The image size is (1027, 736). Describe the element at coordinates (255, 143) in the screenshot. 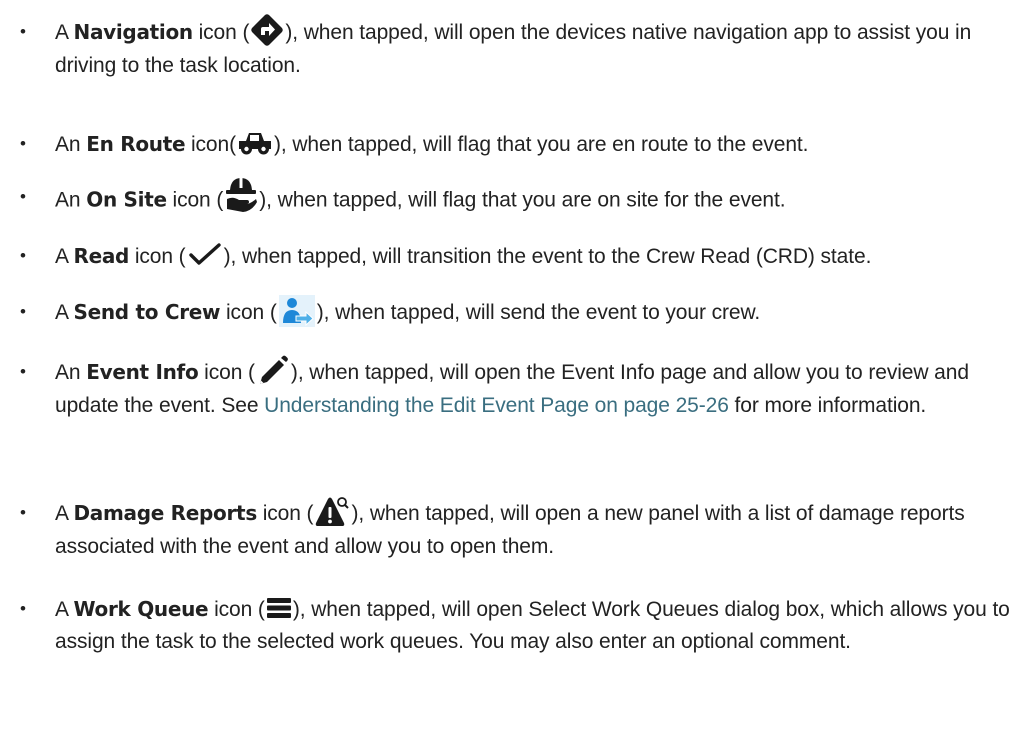

I see `truck-icon` at that location.